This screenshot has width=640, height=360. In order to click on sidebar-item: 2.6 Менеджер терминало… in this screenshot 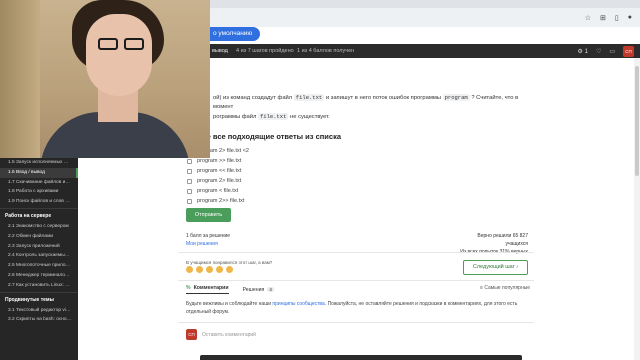, I will do `click(39, 276)`.